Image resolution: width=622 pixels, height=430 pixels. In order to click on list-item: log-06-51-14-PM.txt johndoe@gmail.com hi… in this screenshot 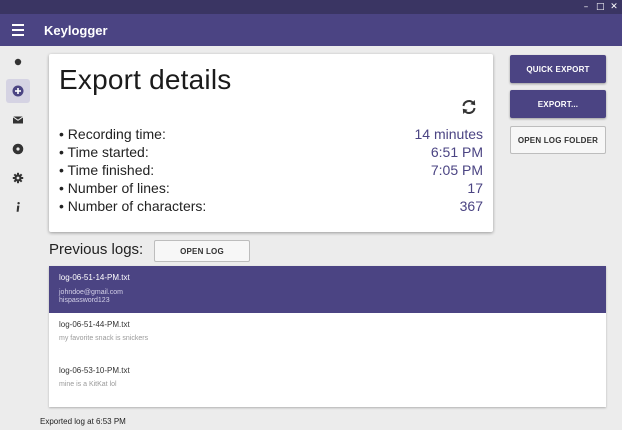, I will do `click(327, 289)`.